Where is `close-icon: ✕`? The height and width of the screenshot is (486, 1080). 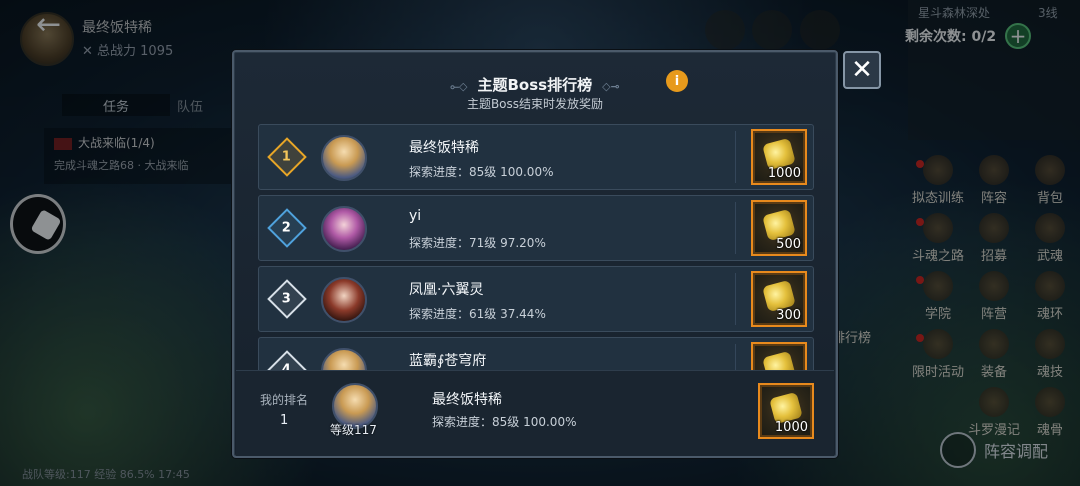 close-icon: ✕ is located at coordinates (862, 70).